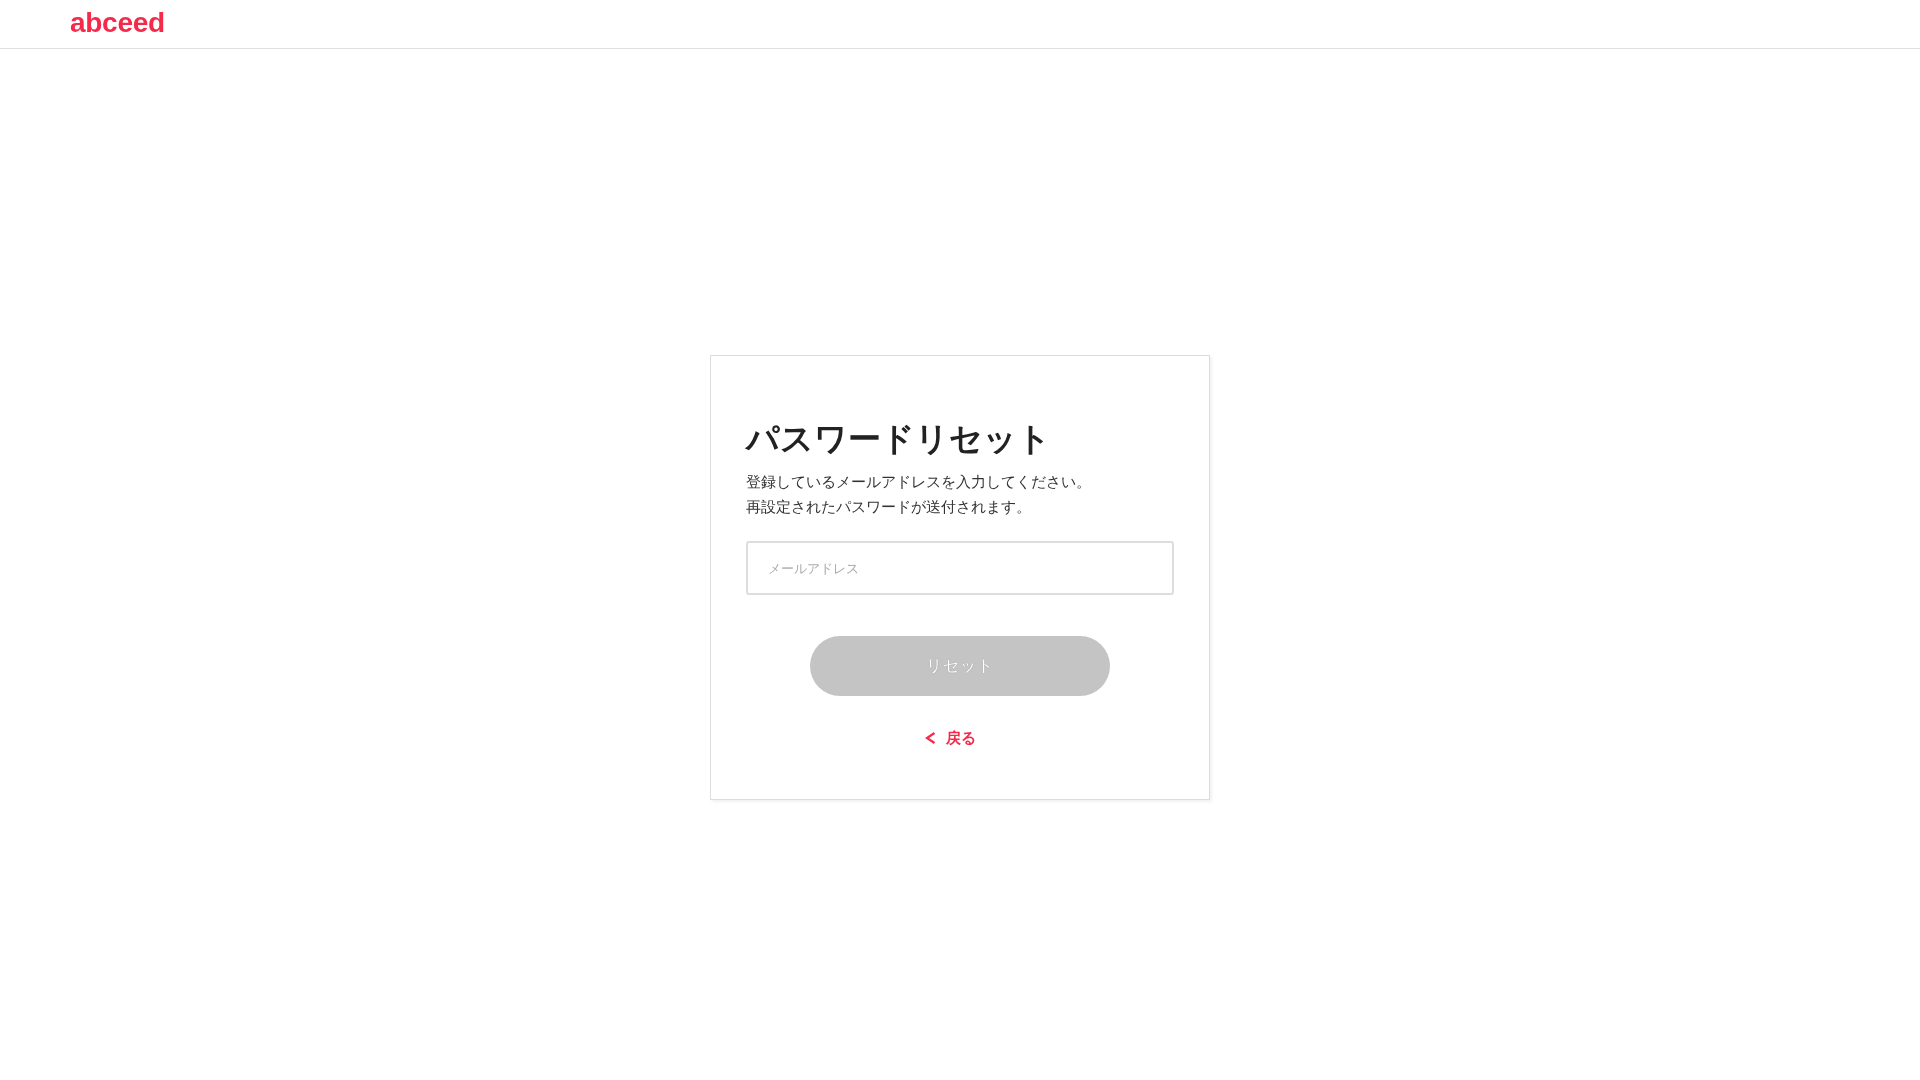  Describe the element at coordinates (117, 24) in the screenshot. I see `logo: abceed` at that location.